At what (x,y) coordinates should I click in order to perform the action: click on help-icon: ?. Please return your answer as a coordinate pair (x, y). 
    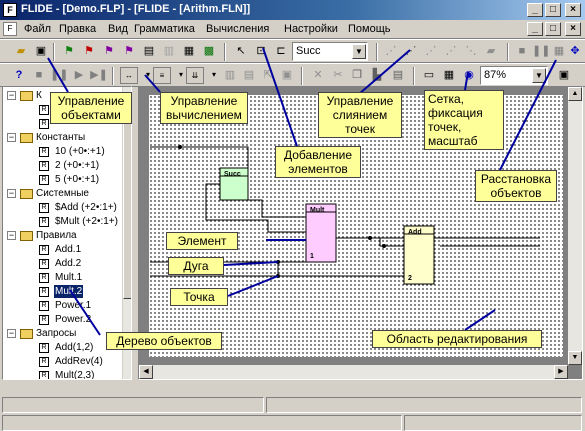
    Looking at the image, I should click on (19, 75).